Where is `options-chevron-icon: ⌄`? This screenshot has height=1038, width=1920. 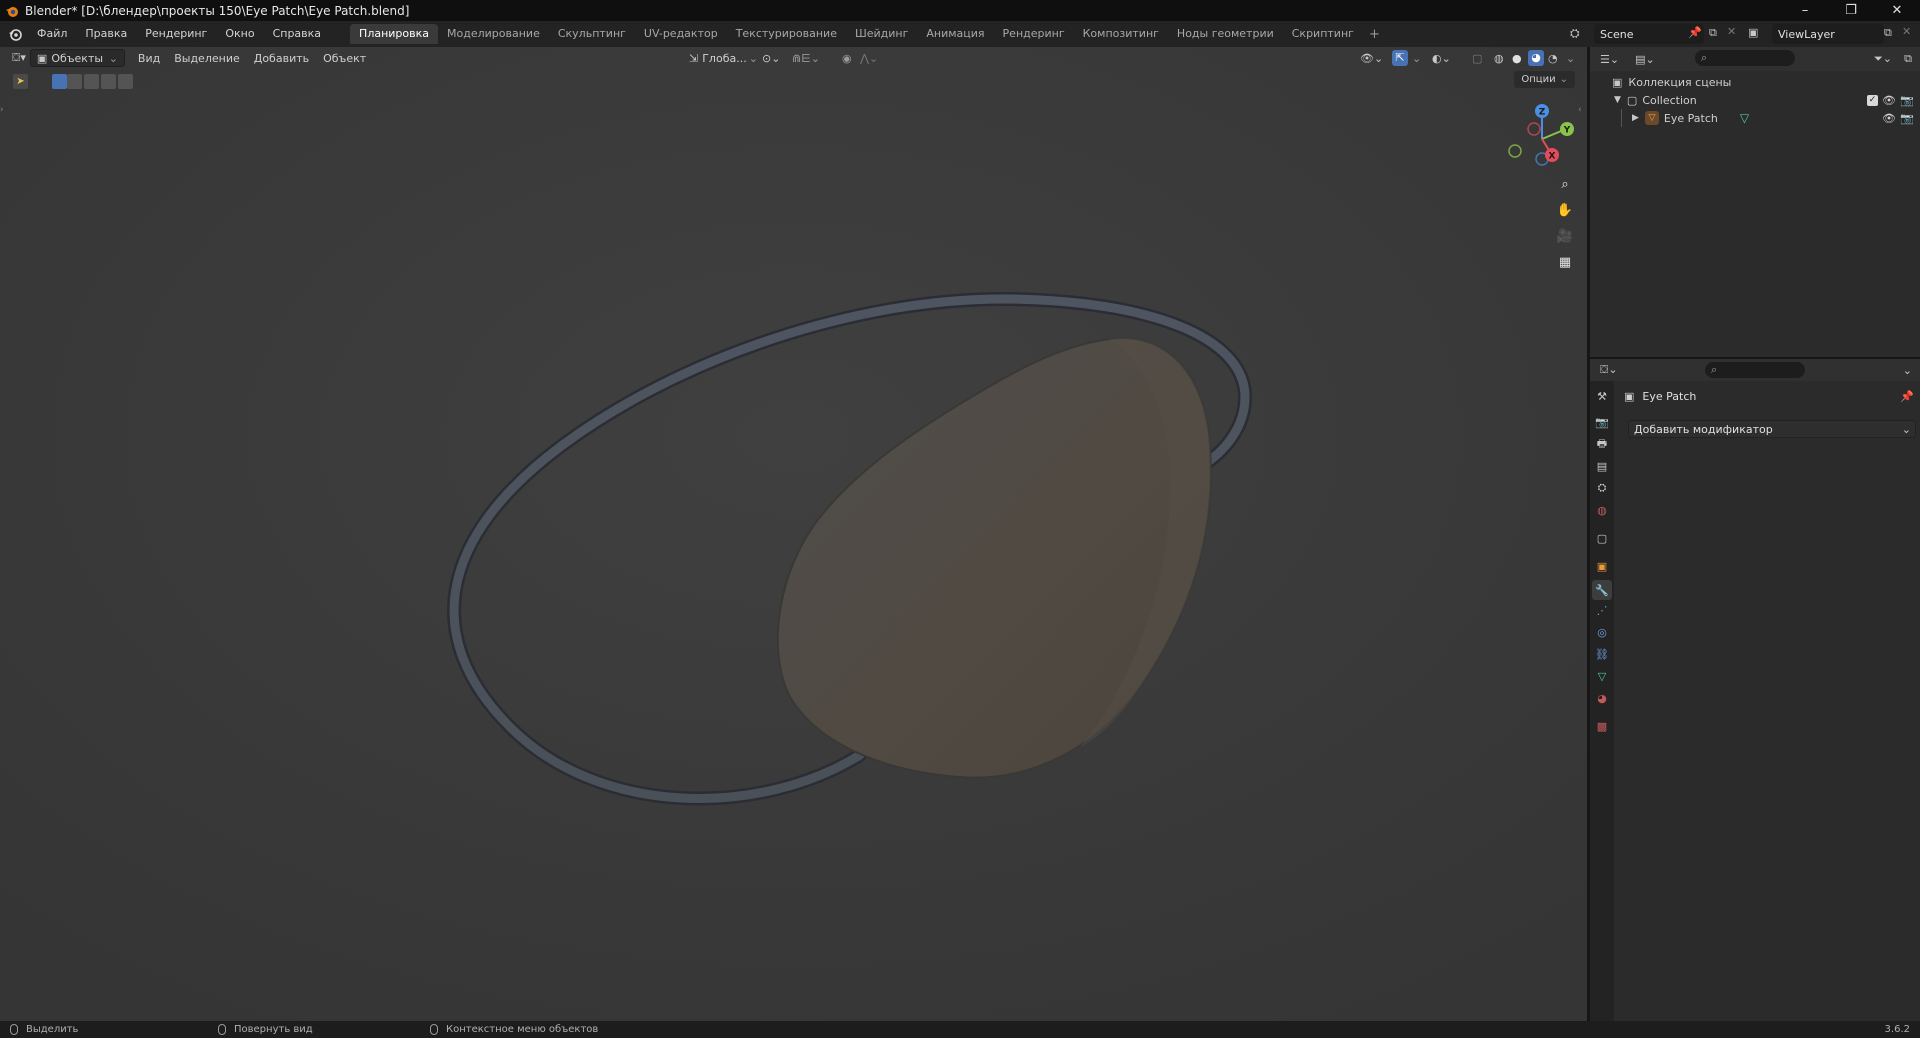 options-chevron-icon: ⌄ is located at coordinates (1907, 370).